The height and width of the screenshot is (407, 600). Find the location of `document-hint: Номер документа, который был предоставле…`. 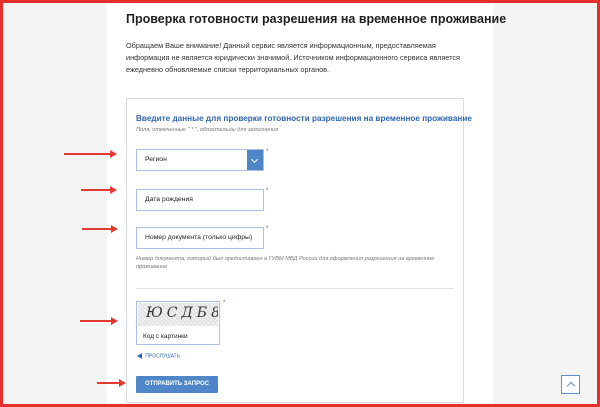

document-hint: Номер документа, который был предоставле… is located at coordinates (285, 263).